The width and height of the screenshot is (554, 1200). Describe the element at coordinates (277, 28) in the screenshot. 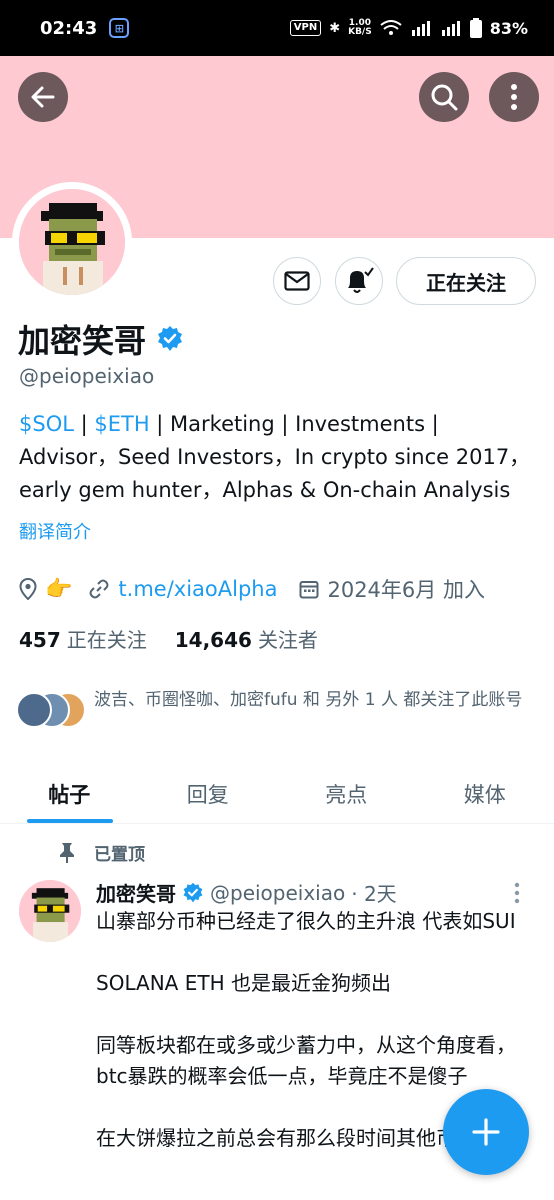

I see `status-bar: 02:43 ⊞ VPN ✱ 1.00 KB/S 83%` at that location.